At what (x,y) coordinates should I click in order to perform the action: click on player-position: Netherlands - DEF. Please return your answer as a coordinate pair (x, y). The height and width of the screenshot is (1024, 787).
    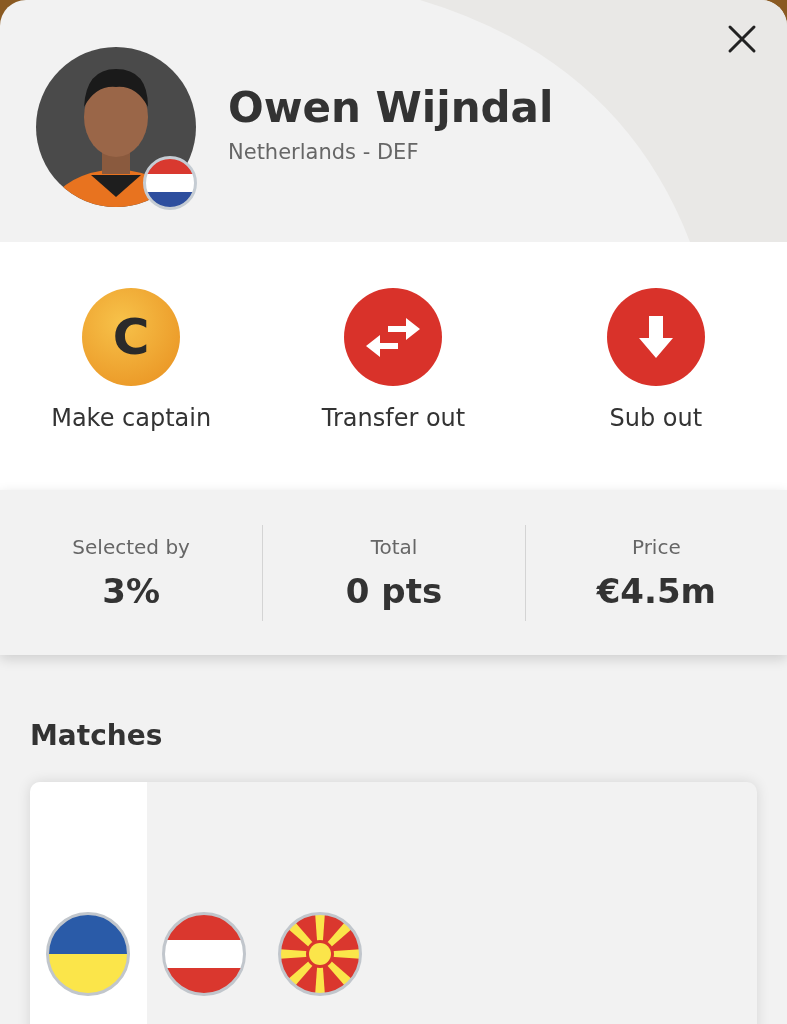
    Looking at the image, I should click on (324, 151).